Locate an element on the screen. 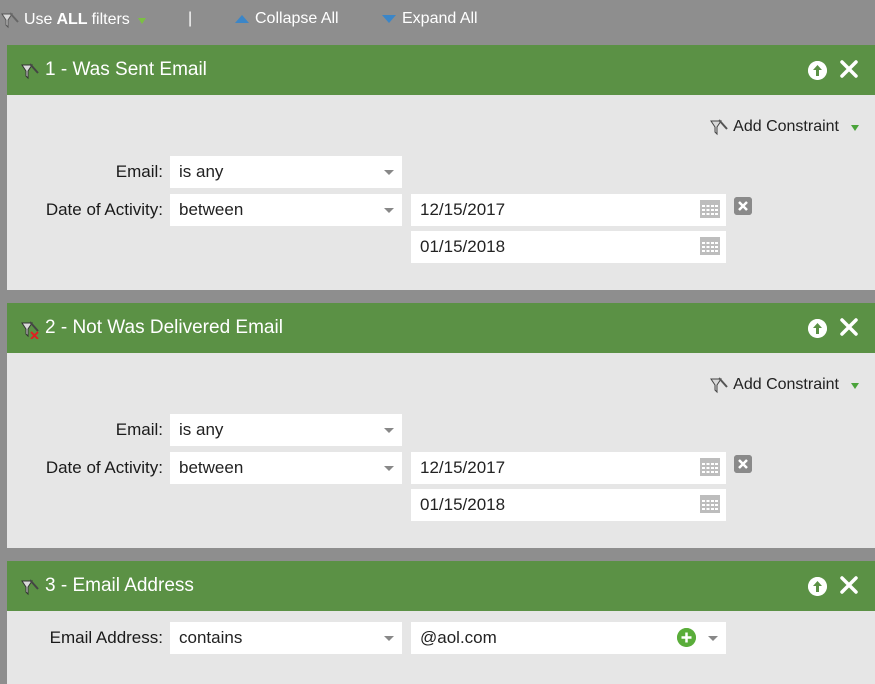 The image size is (875, 684). filter-header-1: 1 - Was Sent Email is located at coordinates (441, 70).